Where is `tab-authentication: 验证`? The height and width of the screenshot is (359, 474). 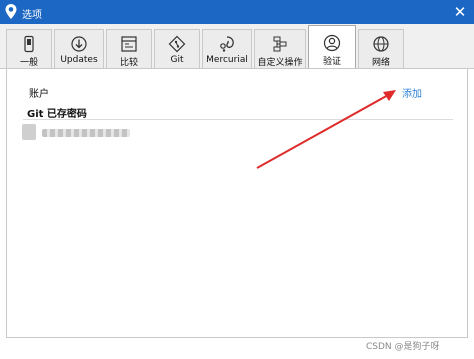 tab-authentication: 验证 is located at coordinates (332, 47).